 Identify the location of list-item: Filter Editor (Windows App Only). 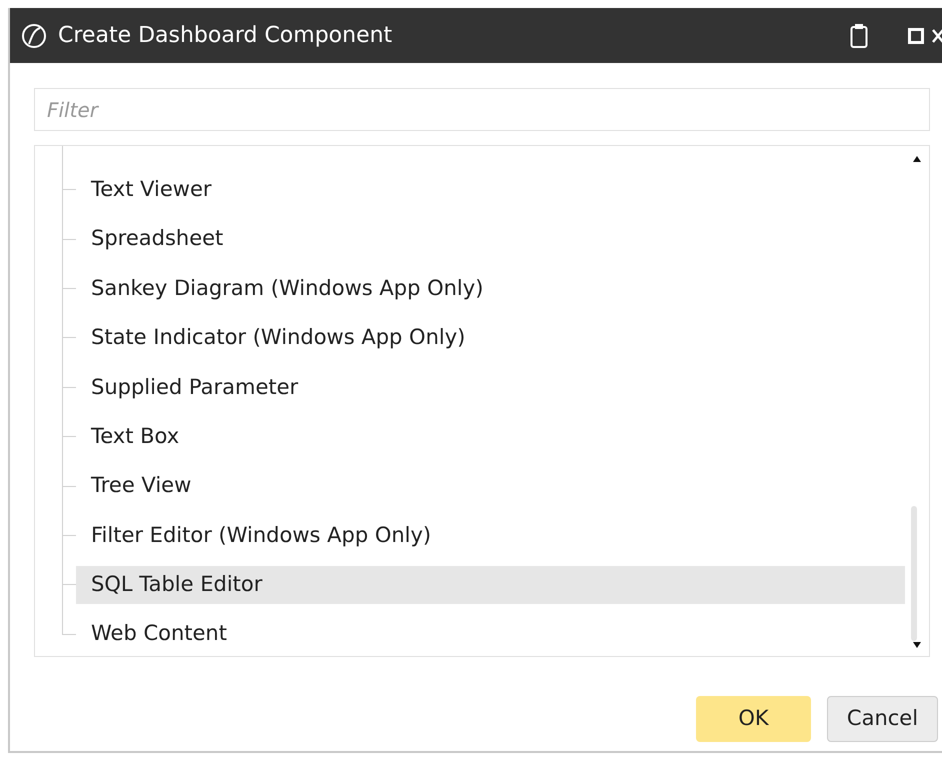
(490, 535).